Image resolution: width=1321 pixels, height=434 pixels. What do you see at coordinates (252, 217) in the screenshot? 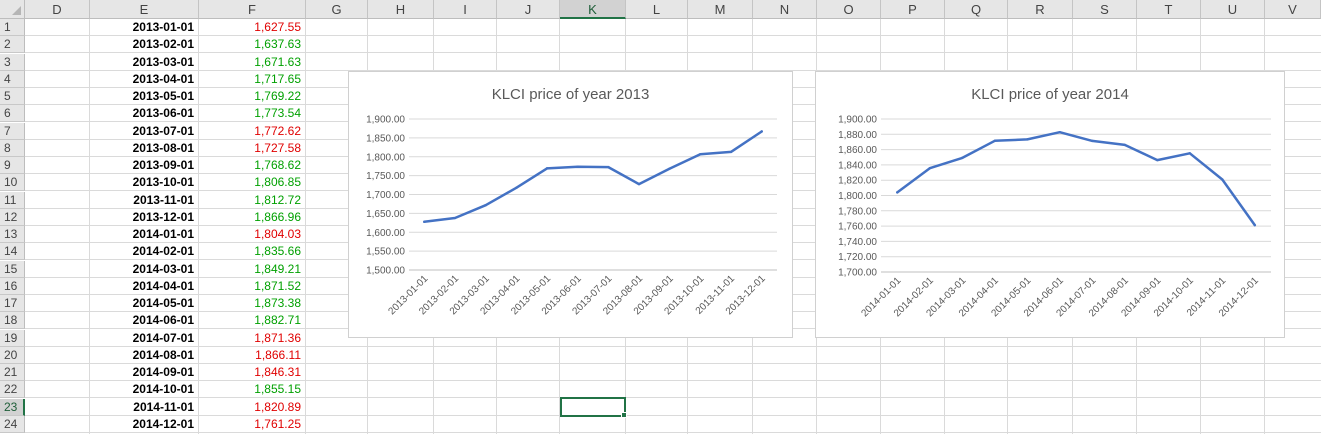
I see `price-cell: 1,866.96` at bounding box center [252, 217].